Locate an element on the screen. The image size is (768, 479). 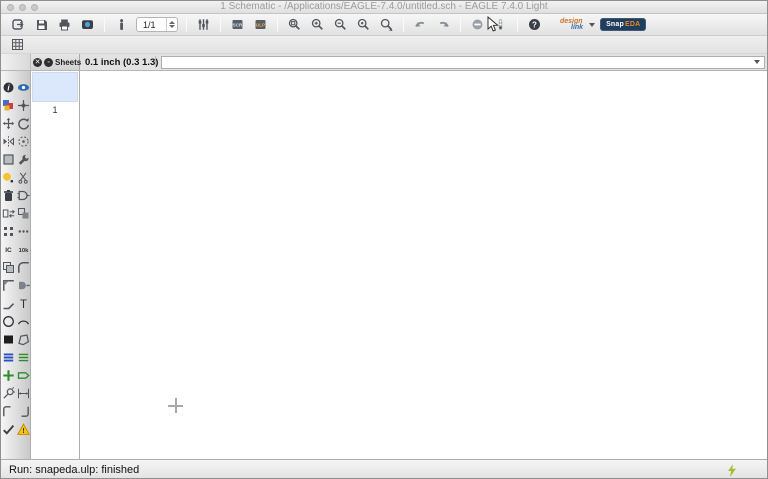
activity-bolt-icon is located at coordinates (732, 470).